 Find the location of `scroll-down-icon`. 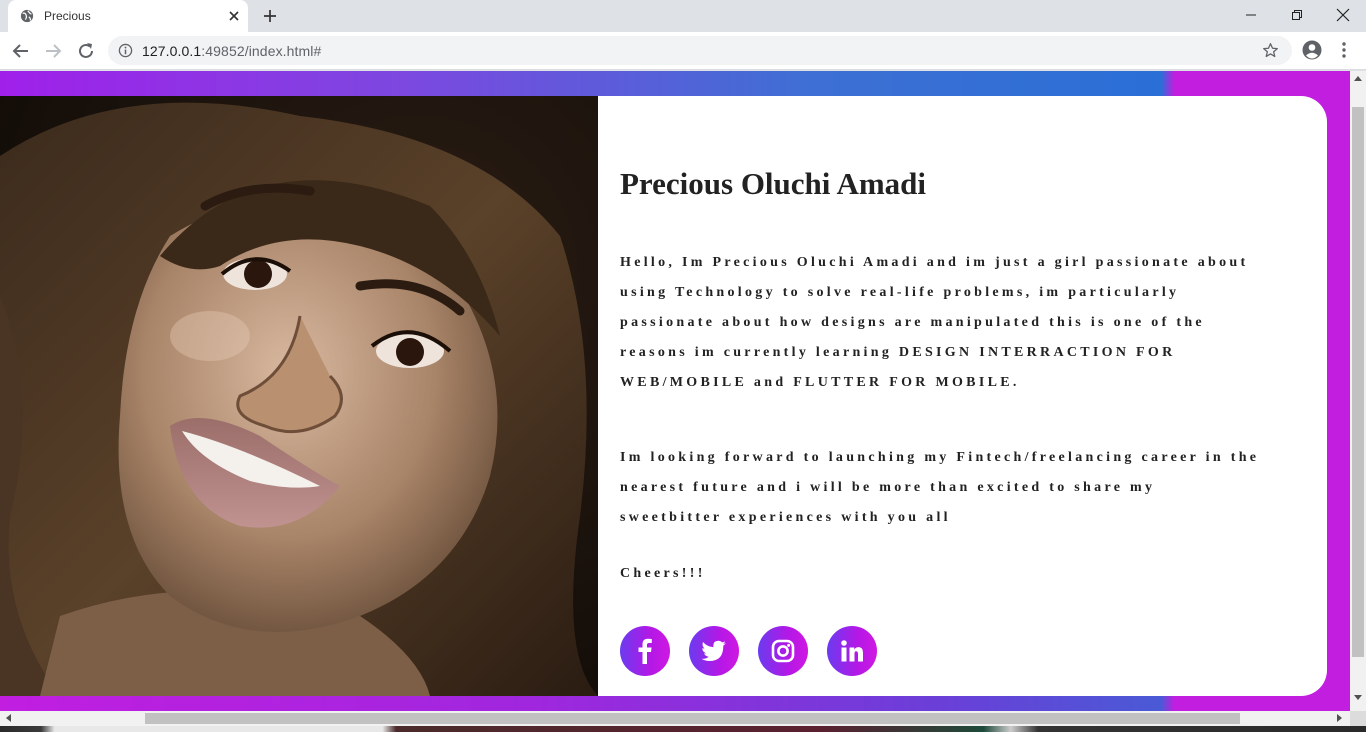

scroll-down-icon is located at coordinates (1358, 698).